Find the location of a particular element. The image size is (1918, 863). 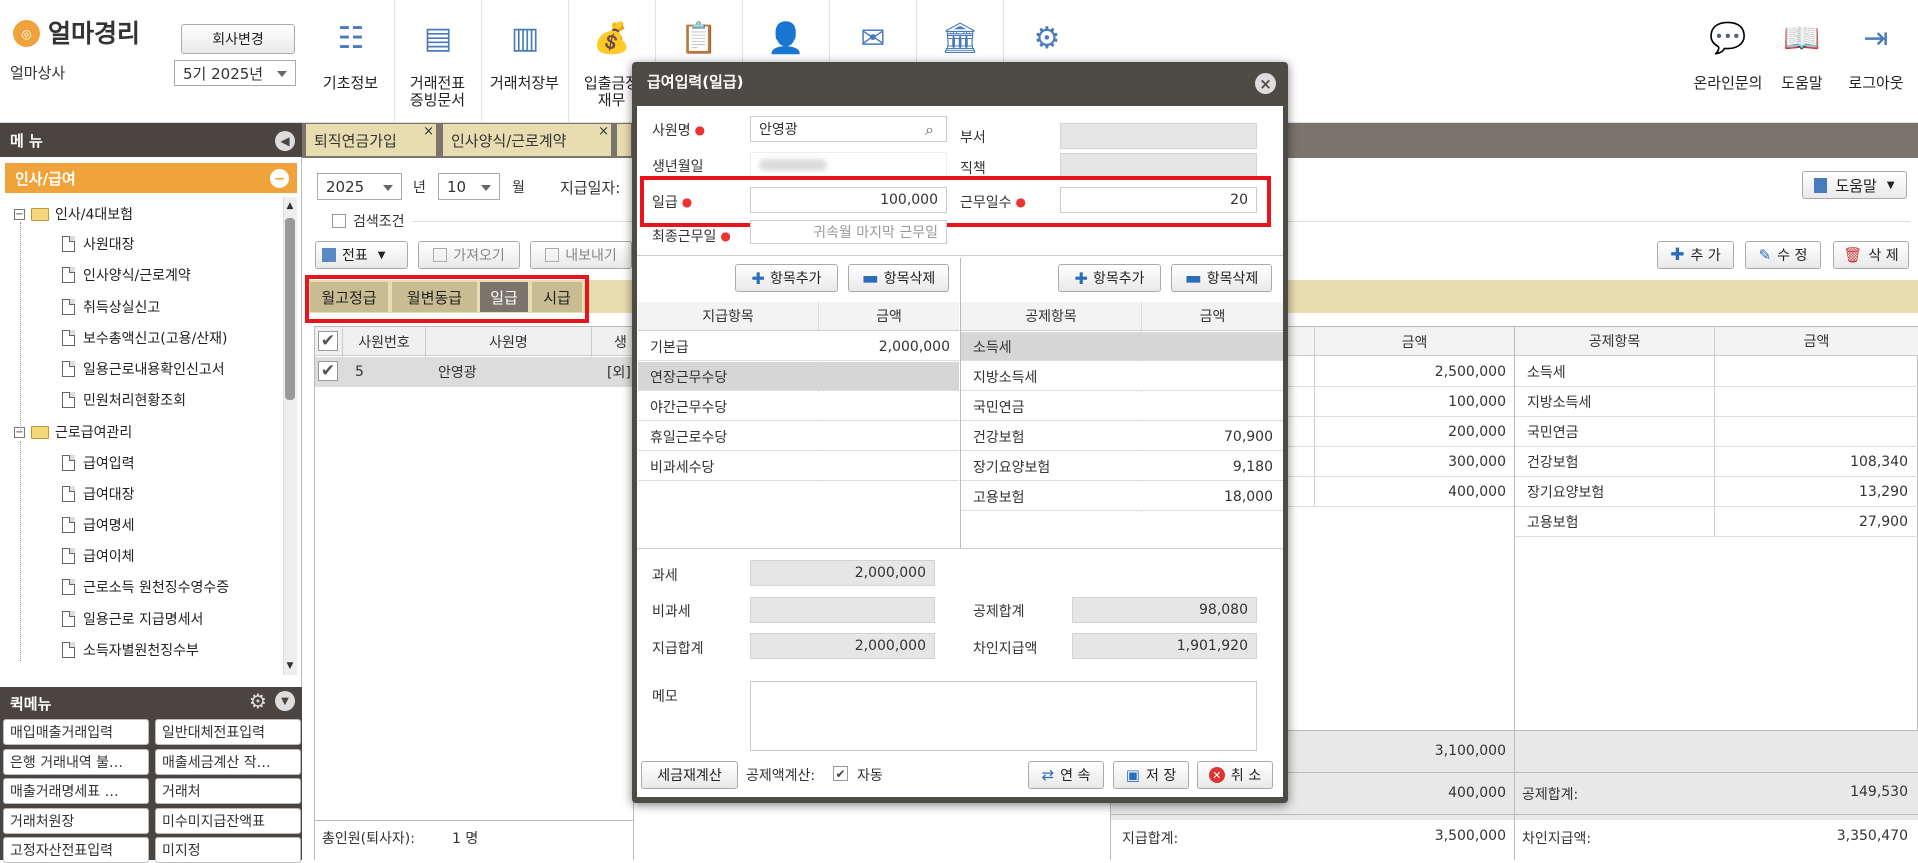

online-support-icon: 💬 is located at coordinates (1728, 38).